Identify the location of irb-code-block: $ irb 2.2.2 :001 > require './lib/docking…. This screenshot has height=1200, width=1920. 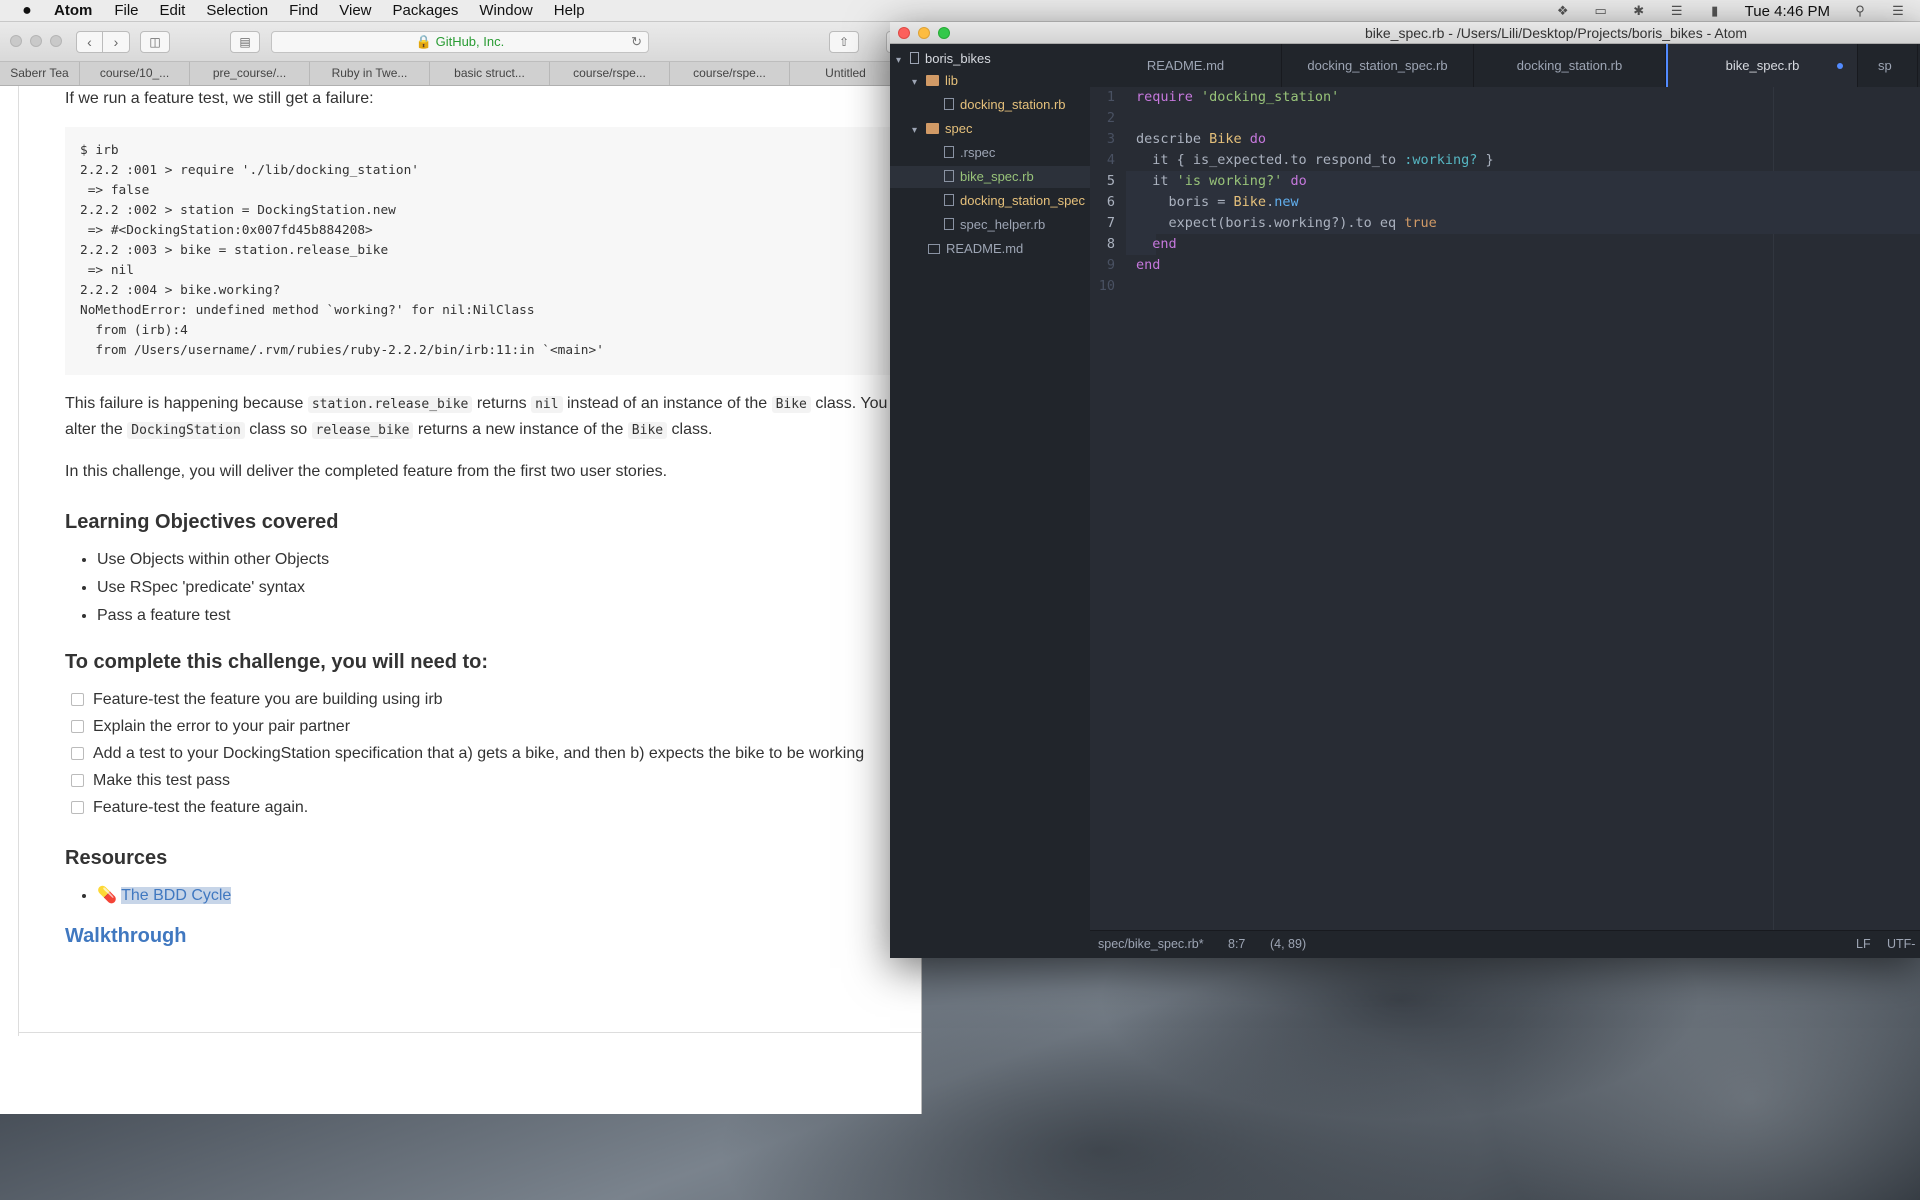
(493, 251).